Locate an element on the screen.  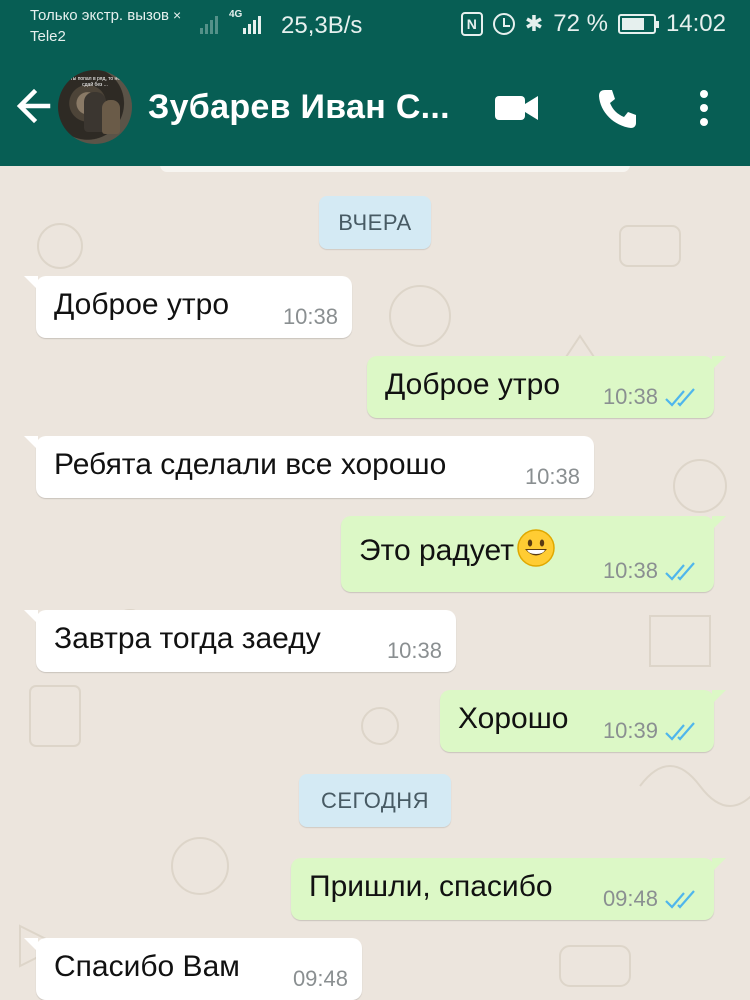
back-arrow-icon is located at coordinates (34, 106).